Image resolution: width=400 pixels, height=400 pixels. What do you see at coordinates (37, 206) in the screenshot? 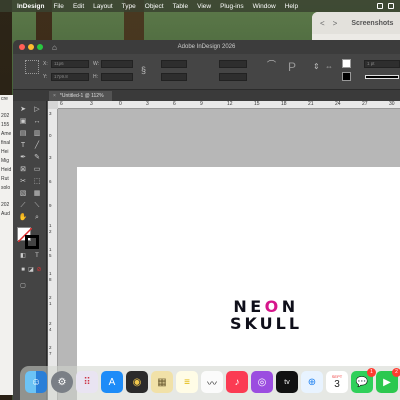
I see `measure-tool-icon: ⟍` at bounding box center [37, 206].